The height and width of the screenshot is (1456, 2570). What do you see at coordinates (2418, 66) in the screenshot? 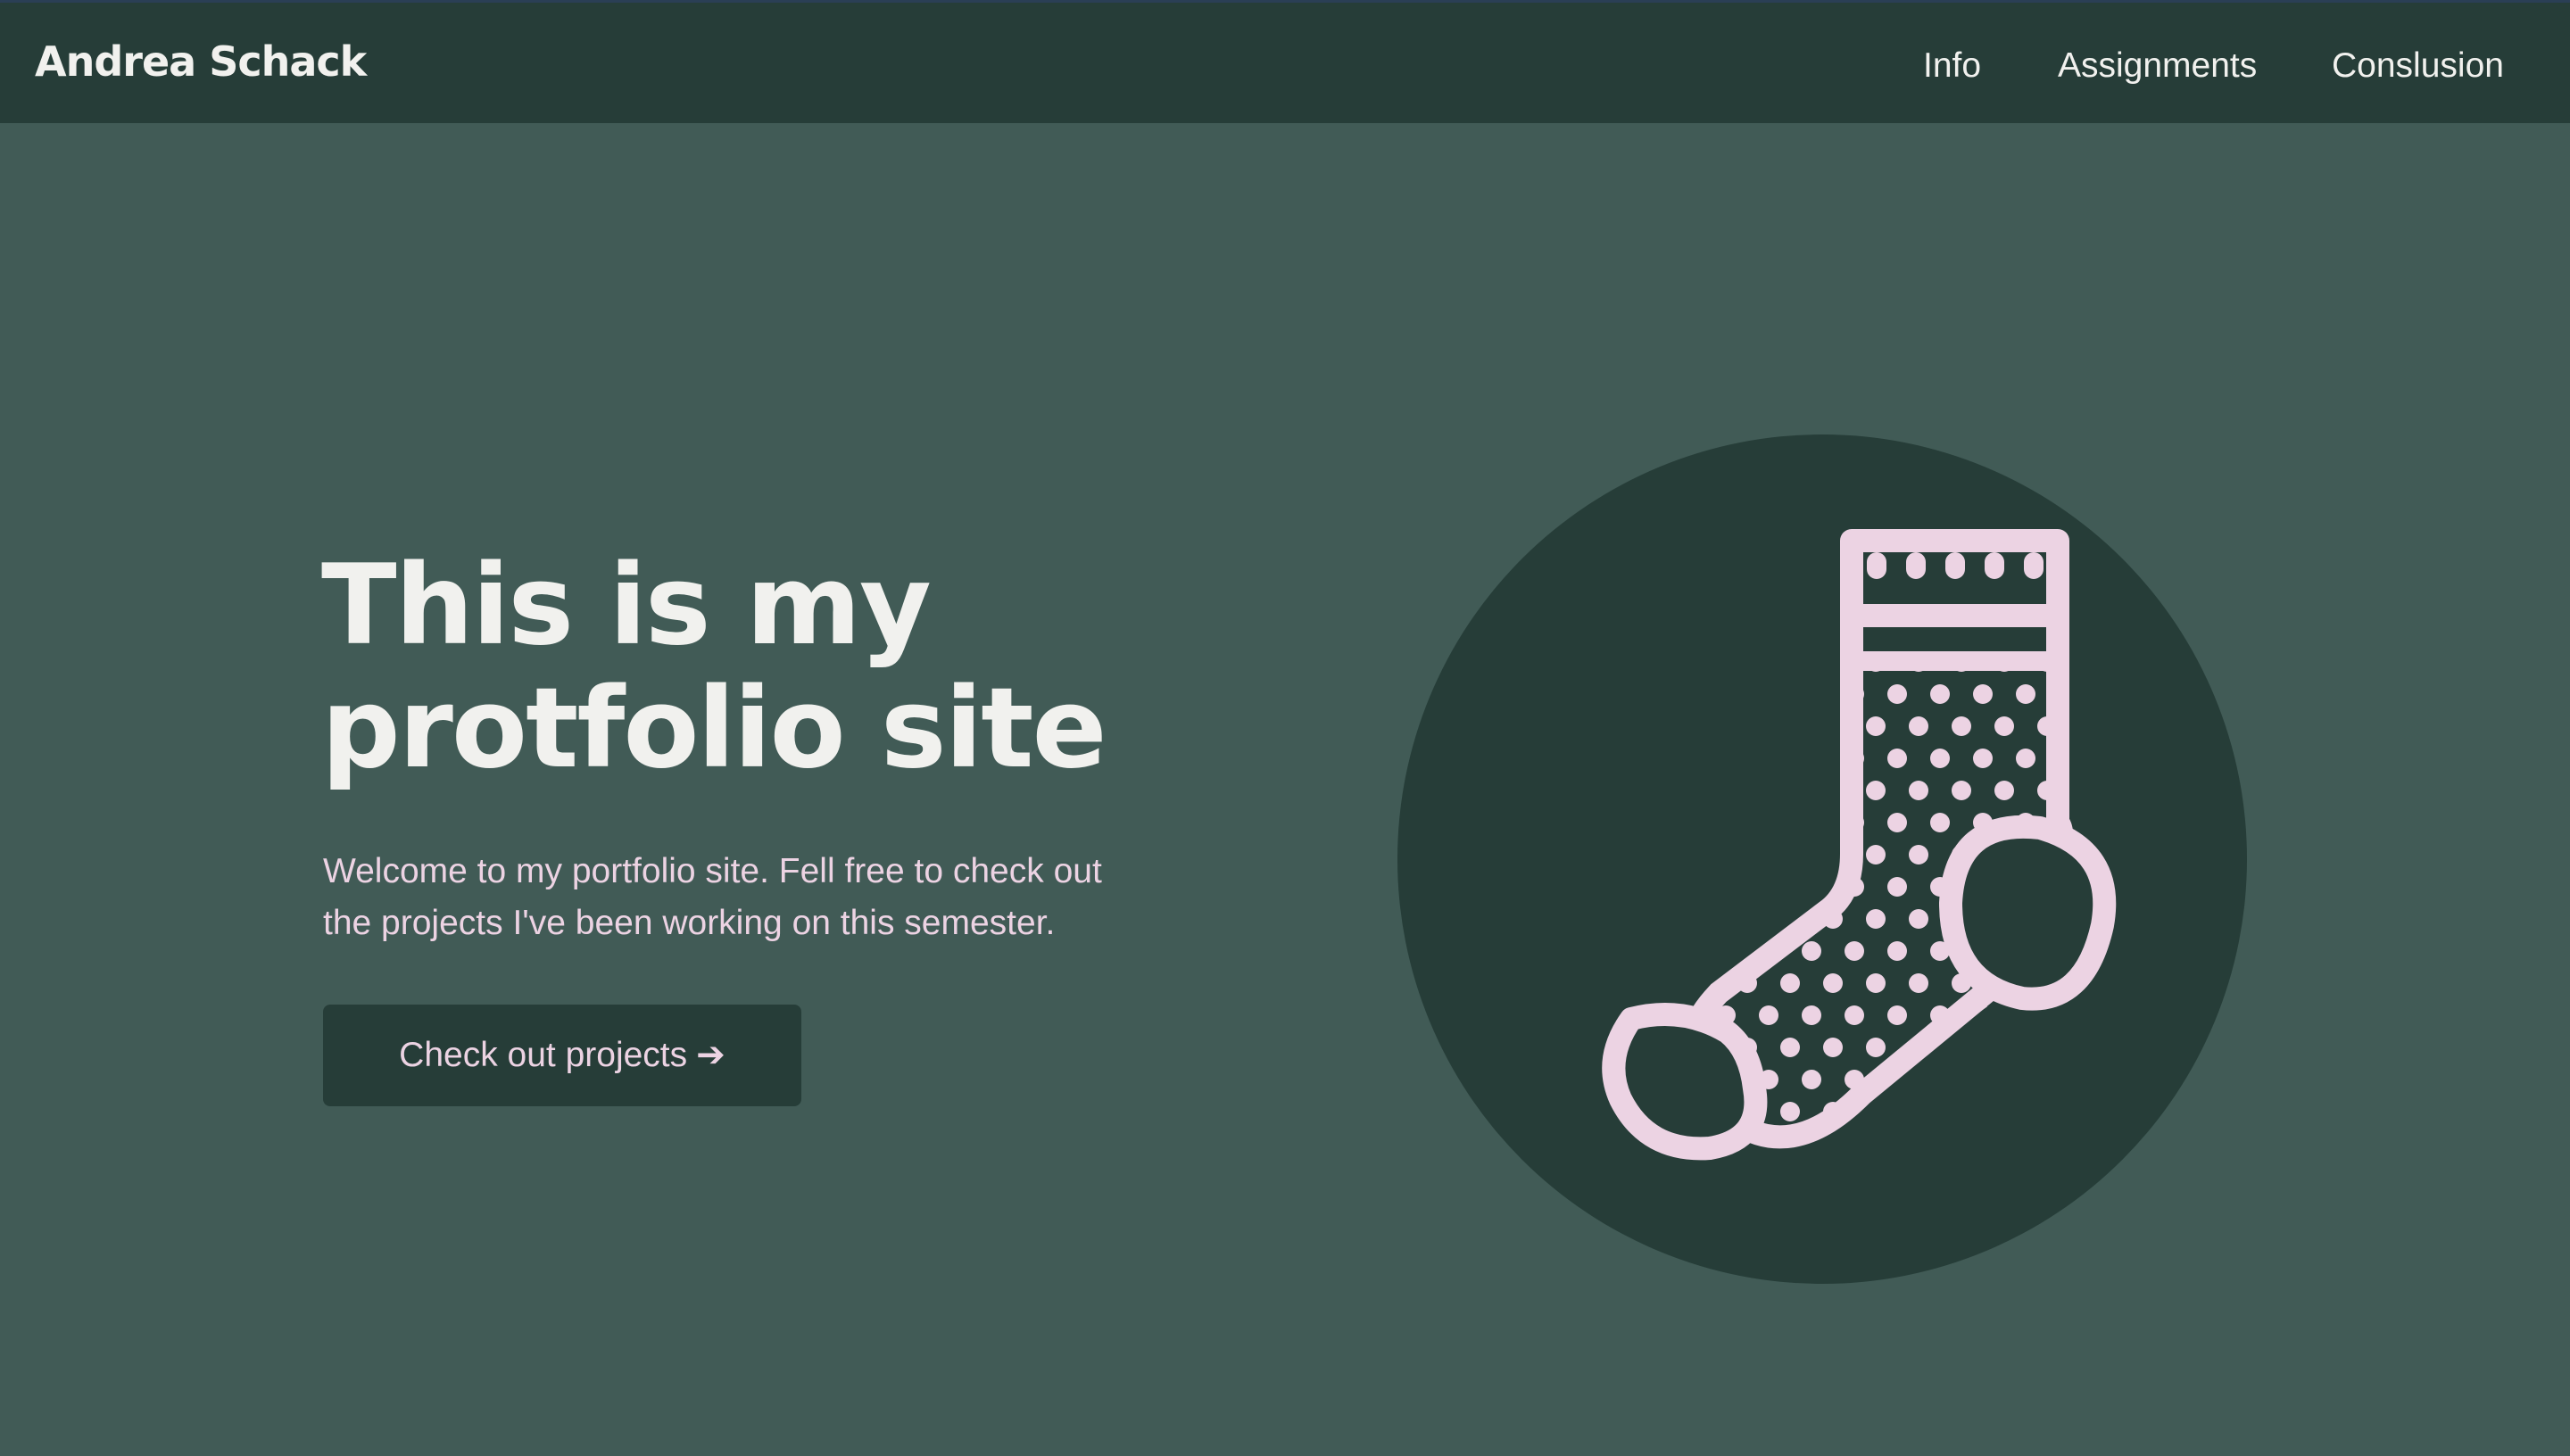
I see `nav-link-conclusion: Conslusion` at bounding box center [2418, 66].